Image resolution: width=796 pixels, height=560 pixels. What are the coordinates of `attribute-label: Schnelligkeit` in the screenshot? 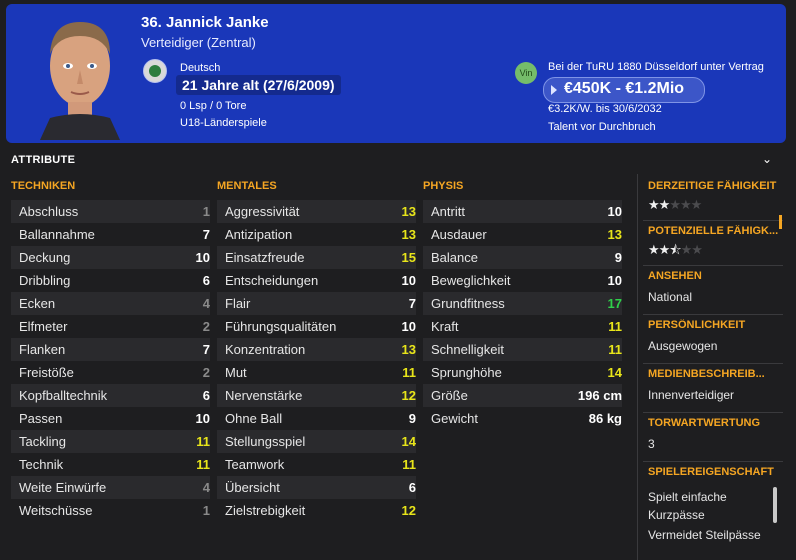 It's located at (467, 349).